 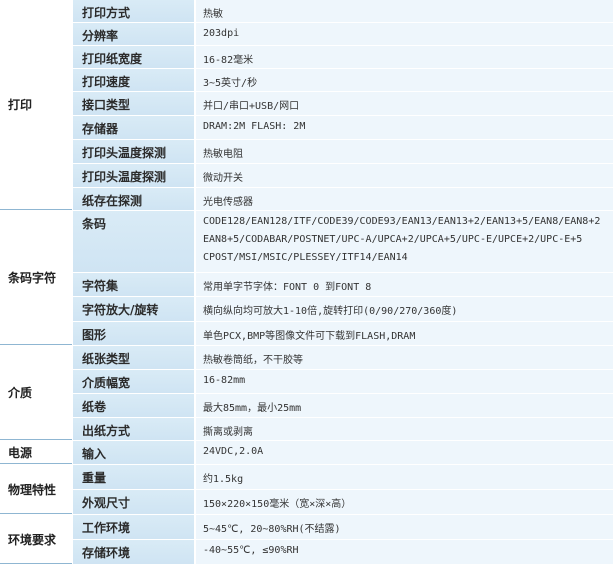 I want to click on spec-row: 打印头温度探测 微动开关, so click(x=343, y=176).